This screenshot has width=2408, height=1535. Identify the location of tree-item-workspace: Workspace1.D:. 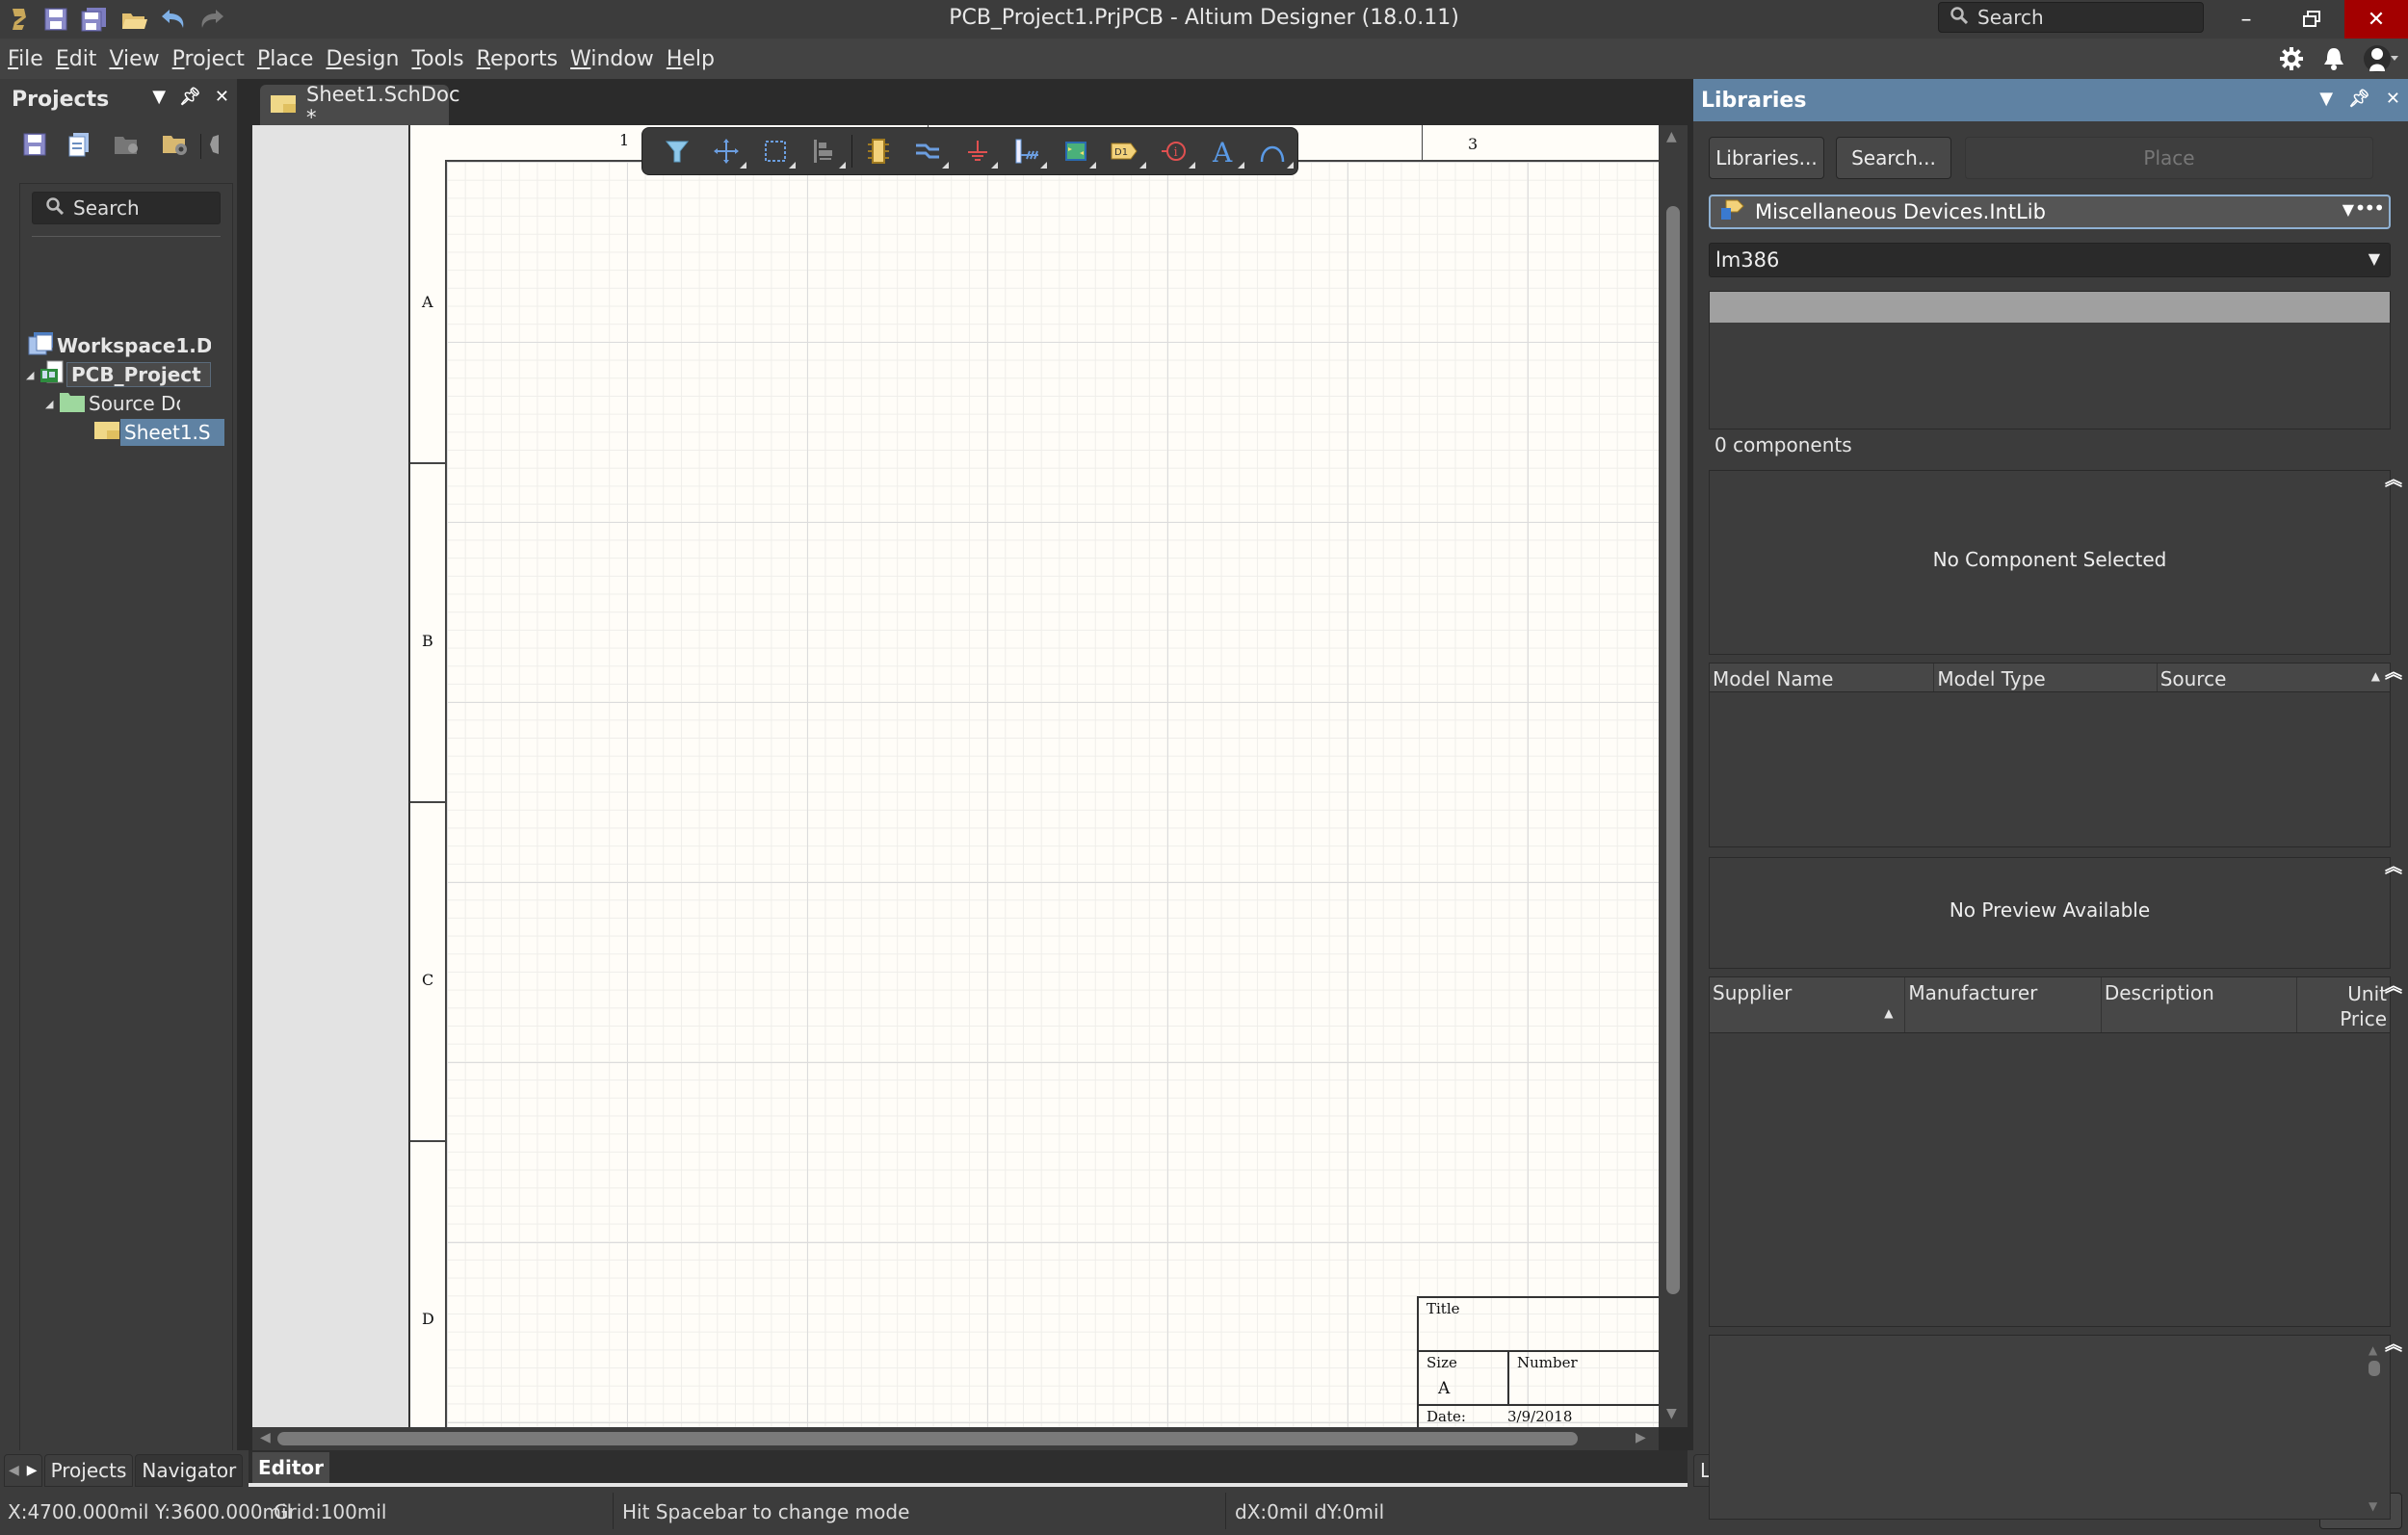
(119, 345).